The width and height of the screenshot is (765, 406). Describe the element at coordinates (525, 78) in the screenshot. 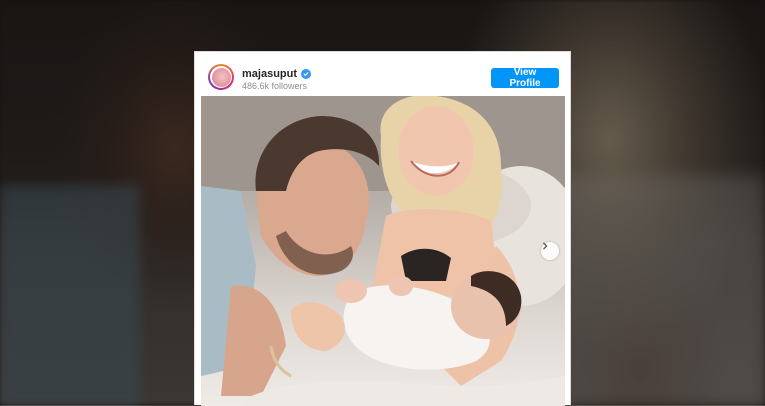

I see `view-profile-button: View Profile` at that location.